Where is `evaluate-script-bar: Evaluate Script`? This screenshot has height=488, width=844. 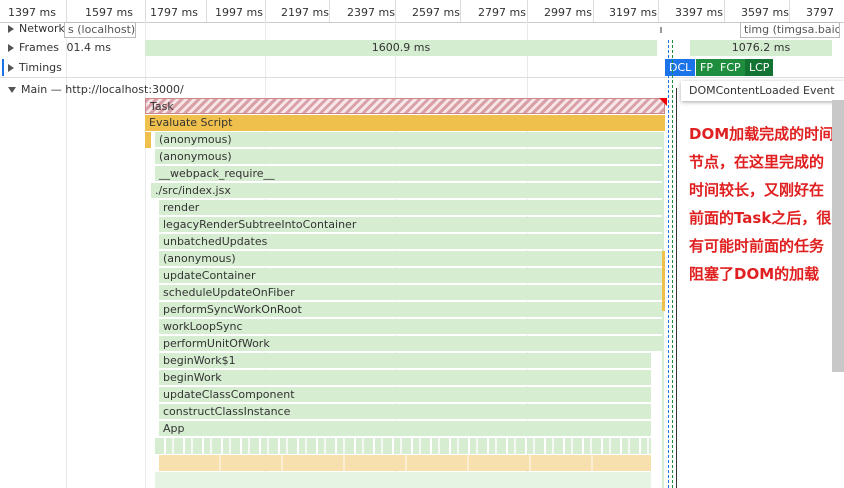
evaluate-script-bar: Evaluate Script is located at coordinates (405, 123).